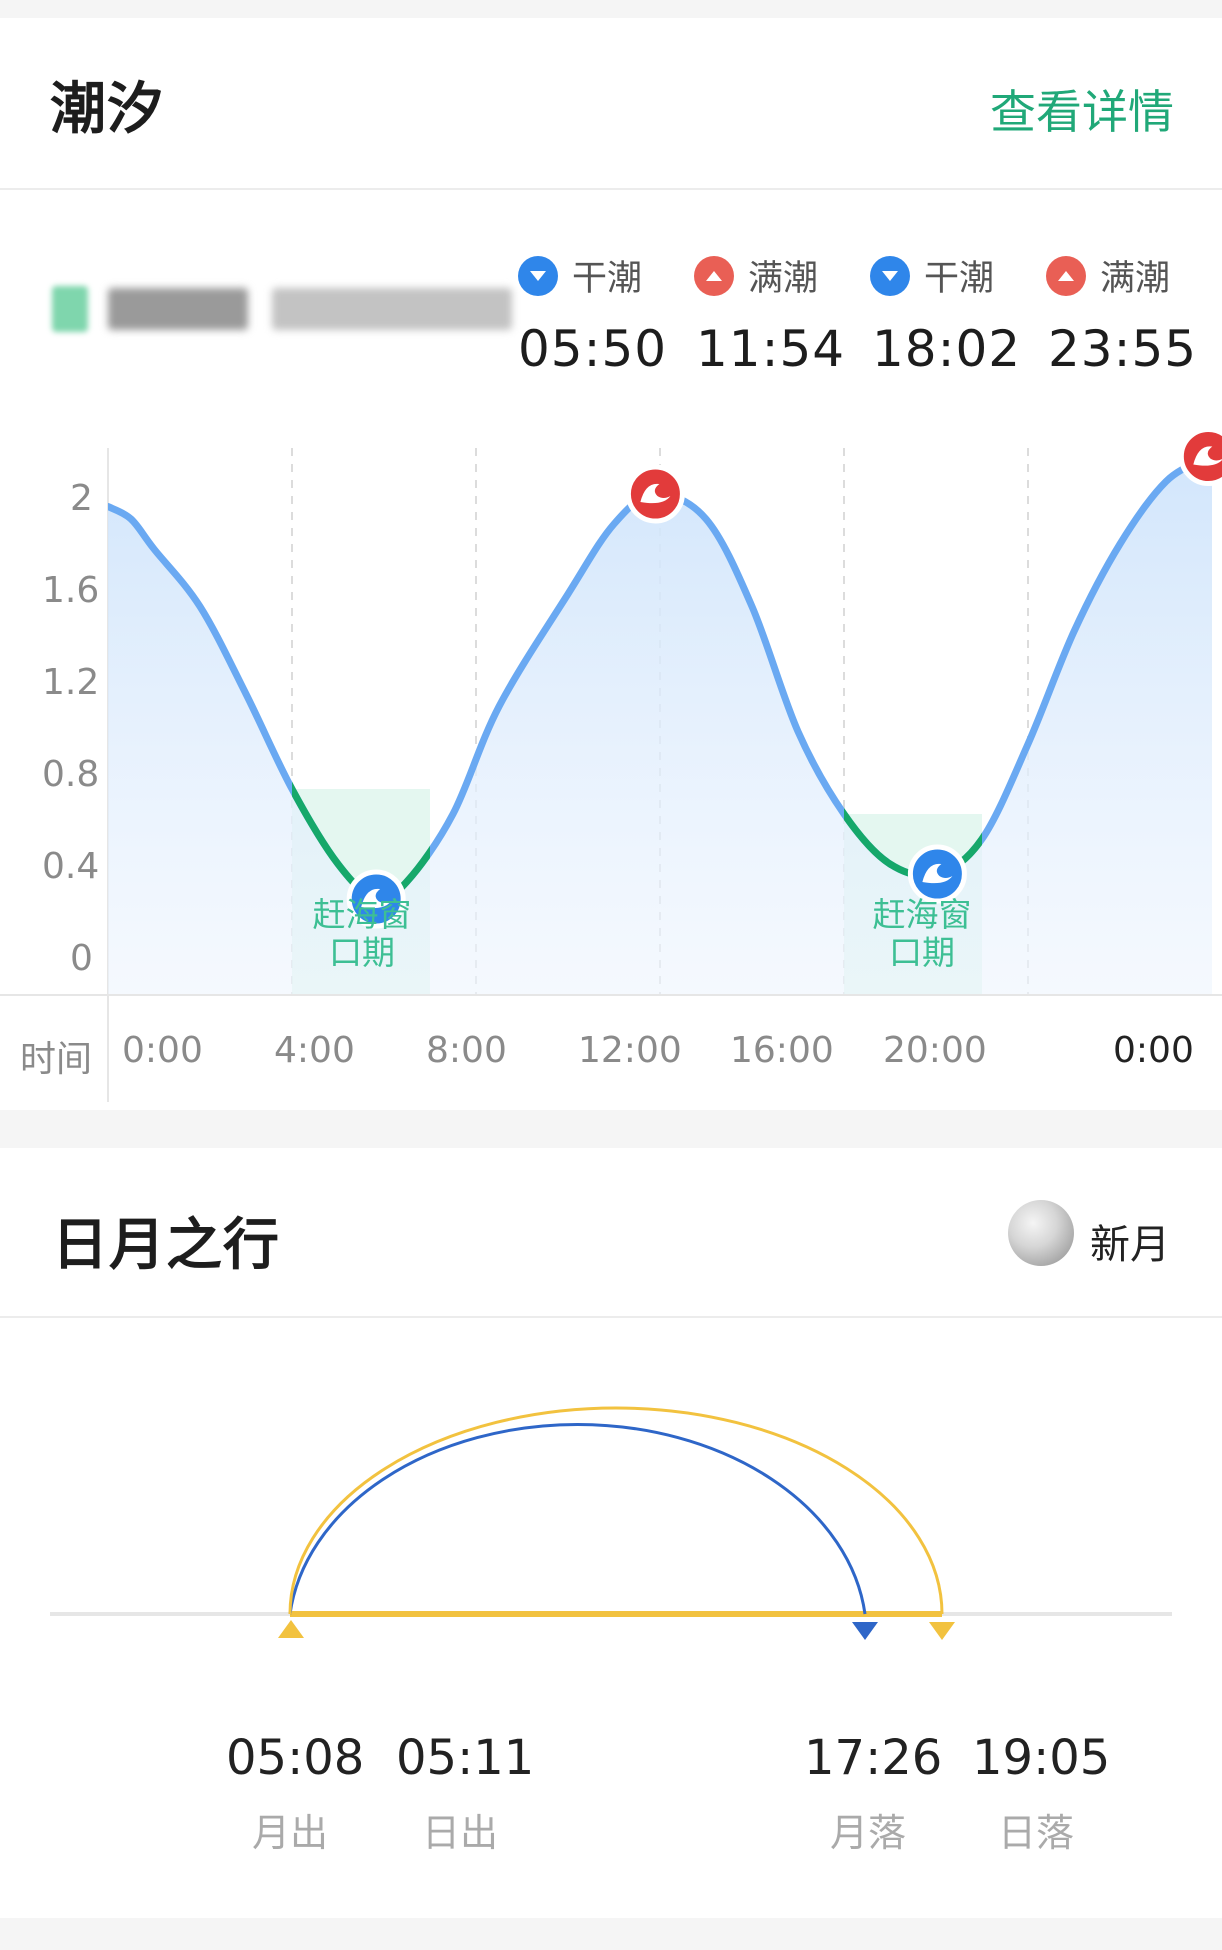 Image resolution: width=1222 pixels, height=1950 pixels. I want to click on sunset-label: 日落, so click(1036, 1833).